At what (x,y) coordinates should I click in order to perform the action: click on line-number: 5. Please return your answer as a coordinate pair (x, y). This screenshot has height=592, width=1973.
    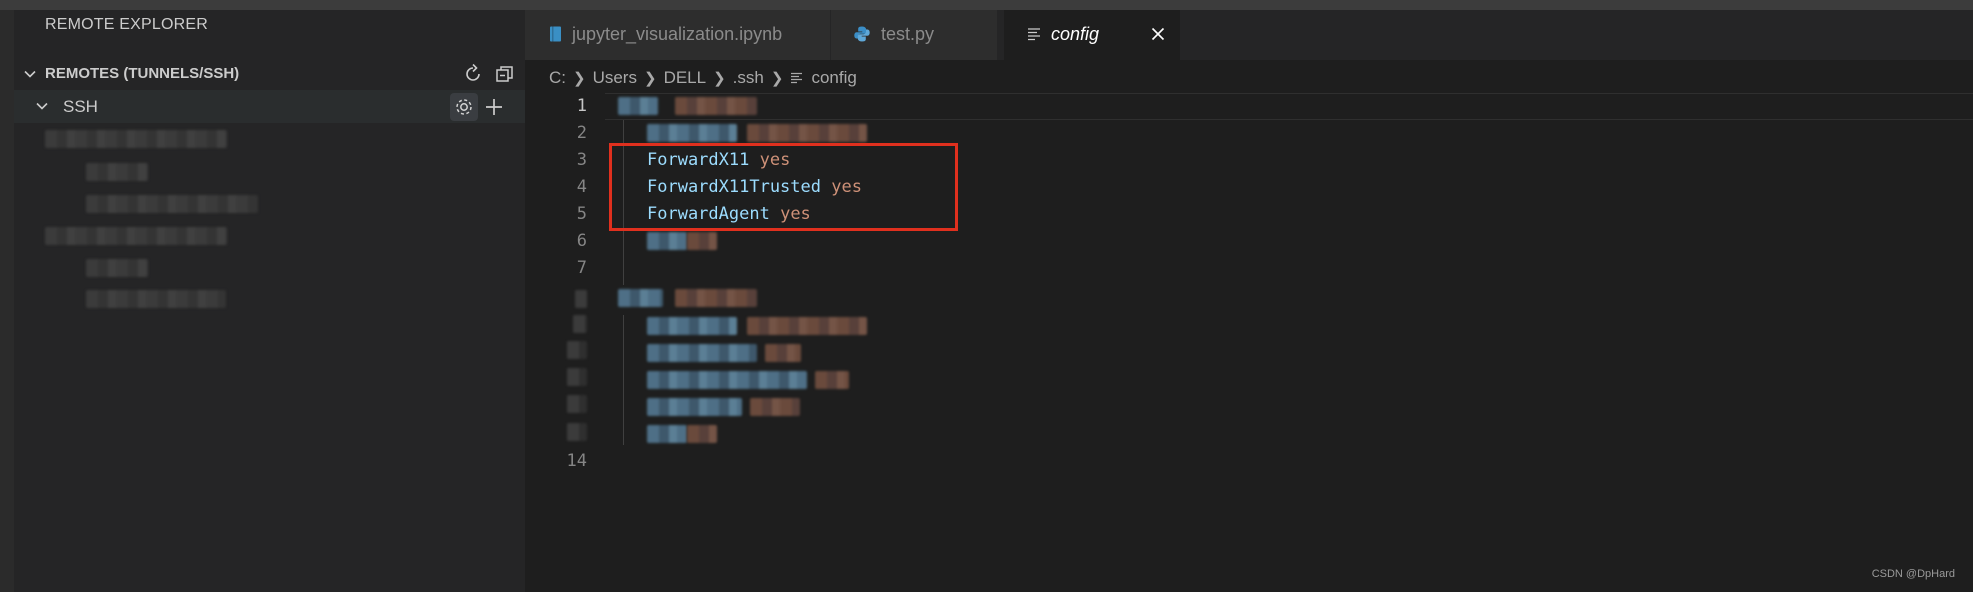
    Looking at the image, I should click on (581, 214).